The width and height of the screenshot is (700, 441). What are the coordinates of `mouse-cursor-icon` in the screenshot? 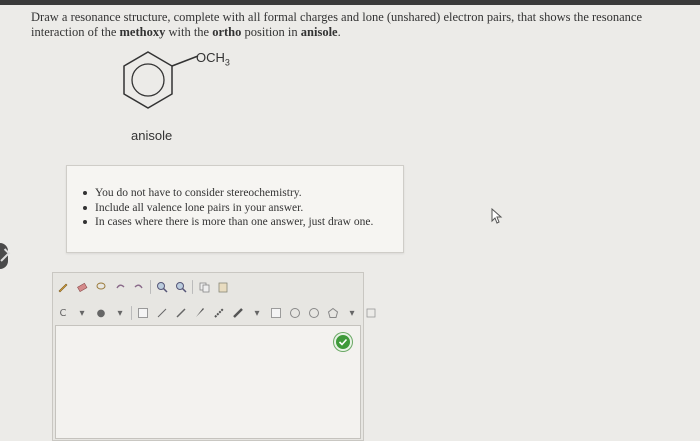 It's located at (497, 216).